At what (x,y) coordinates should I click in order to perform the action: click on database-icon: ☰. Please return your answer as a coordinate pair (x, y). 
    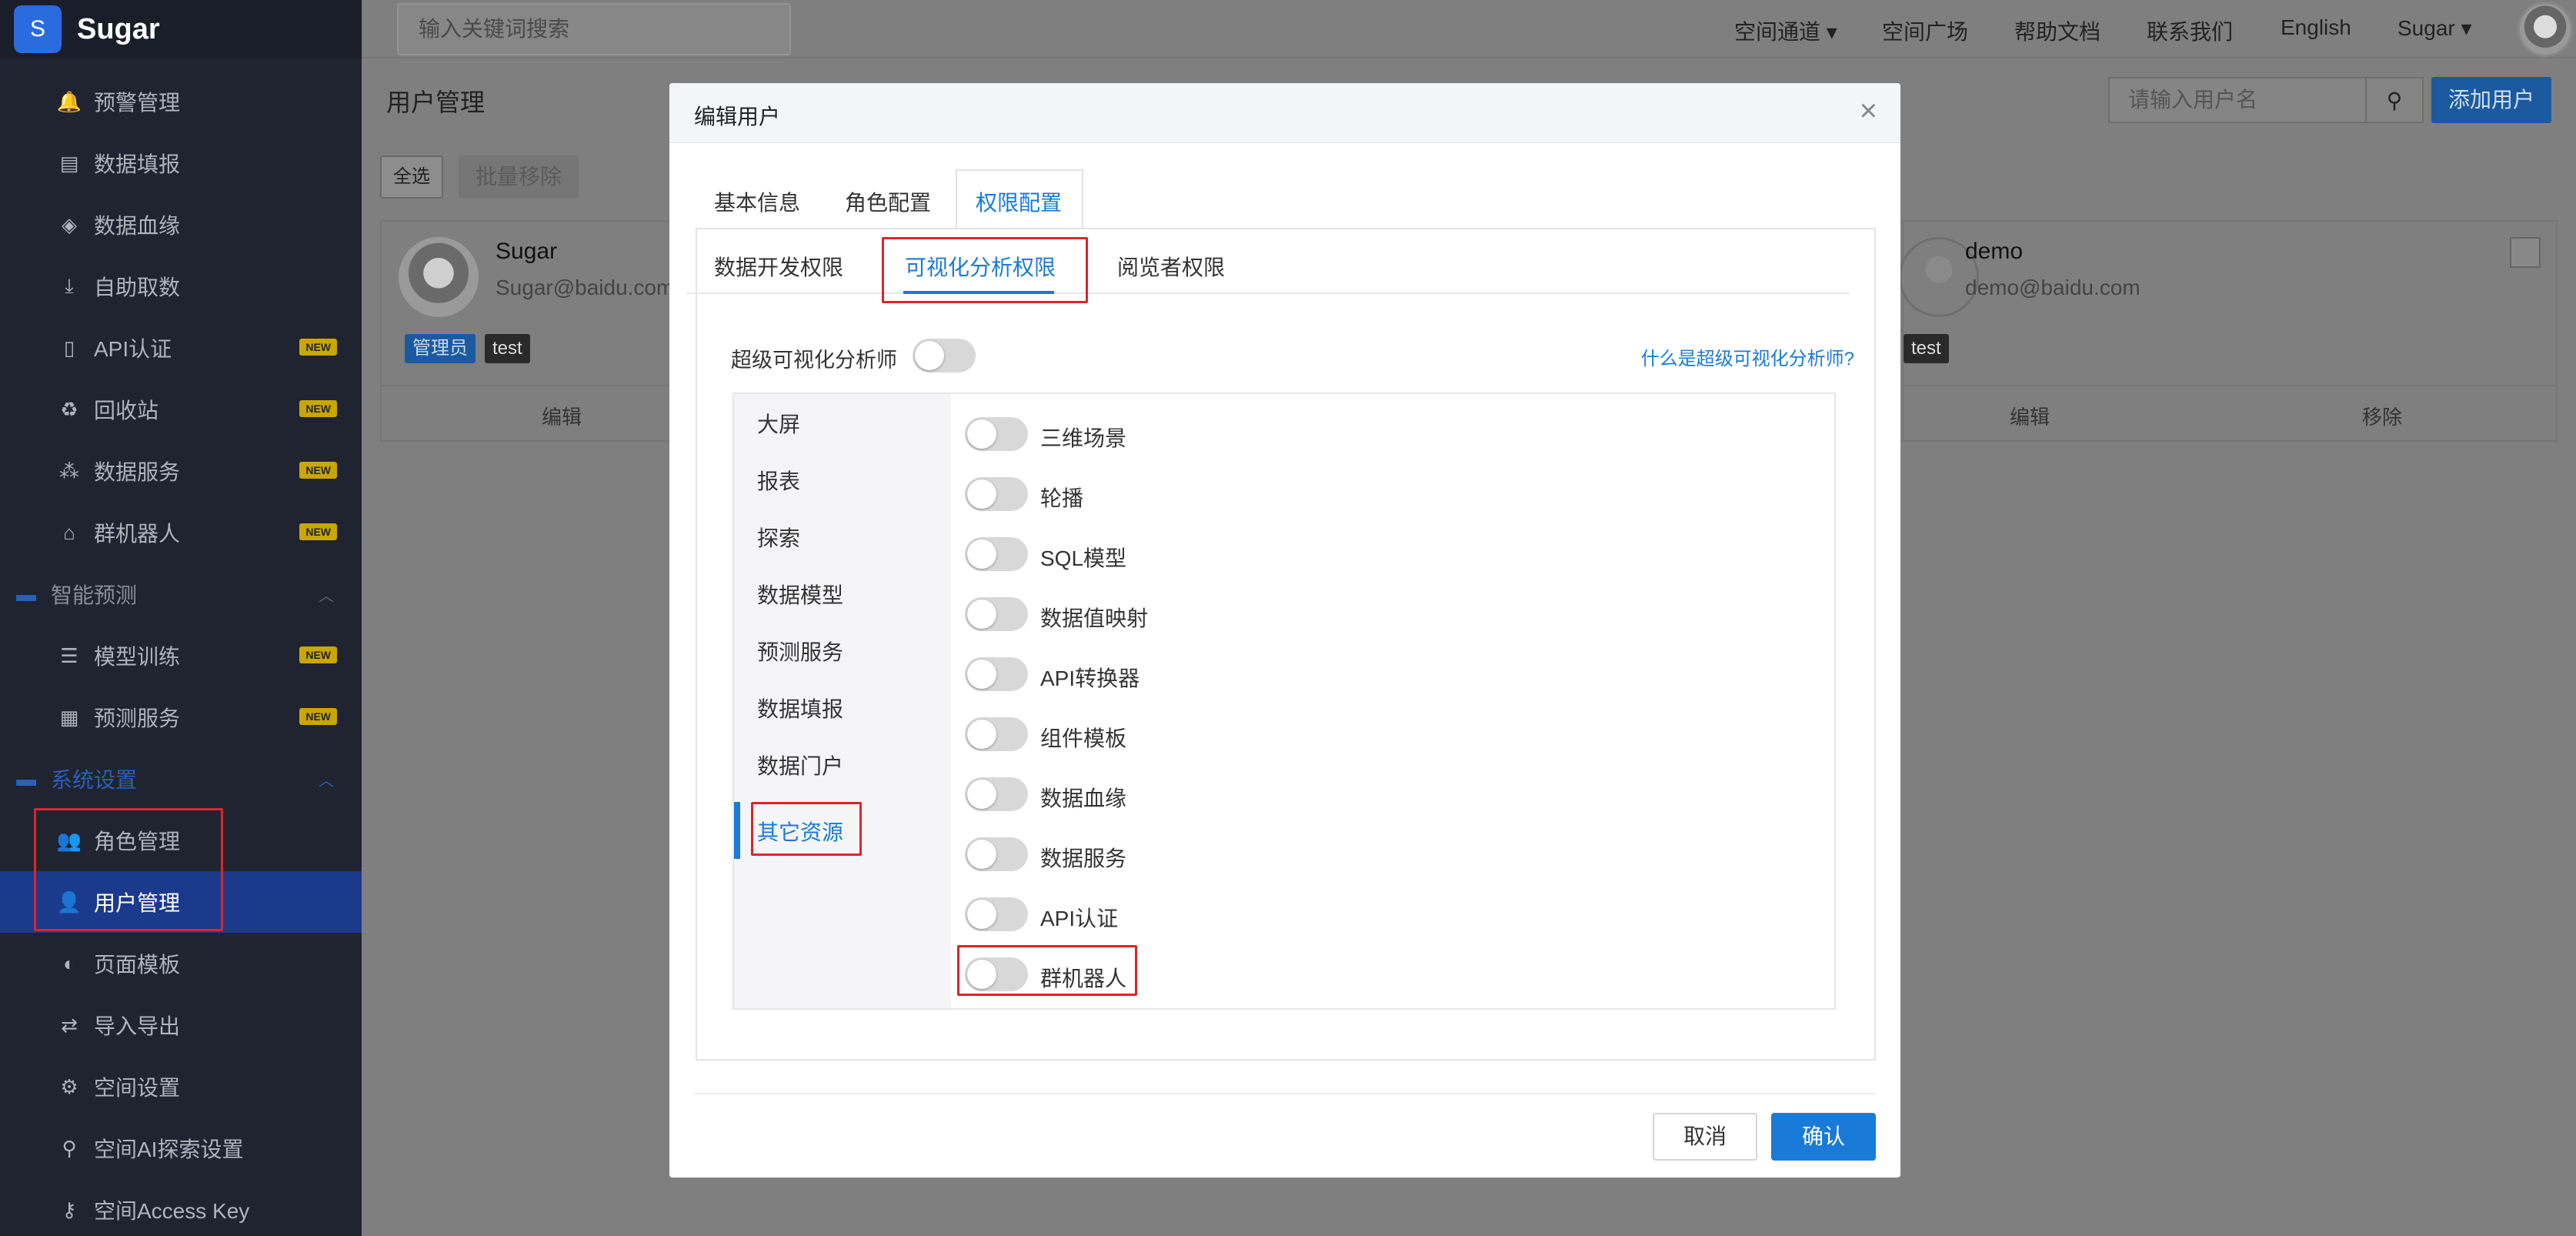
    Looking at the image, I should click on (69, 655).